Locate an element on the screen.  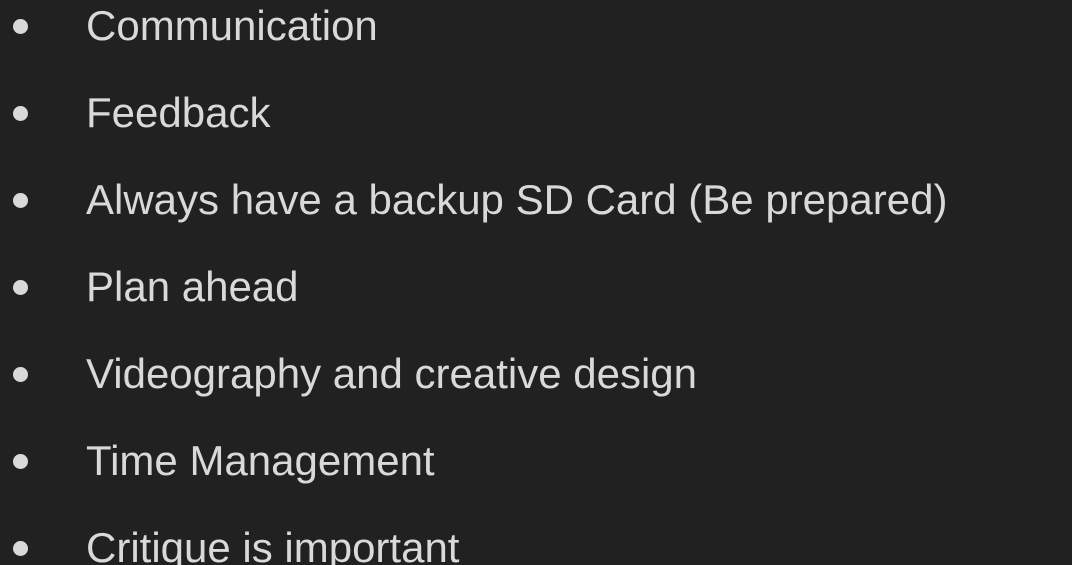
bullet-text: Time Management is located at coordinates (260, 460).